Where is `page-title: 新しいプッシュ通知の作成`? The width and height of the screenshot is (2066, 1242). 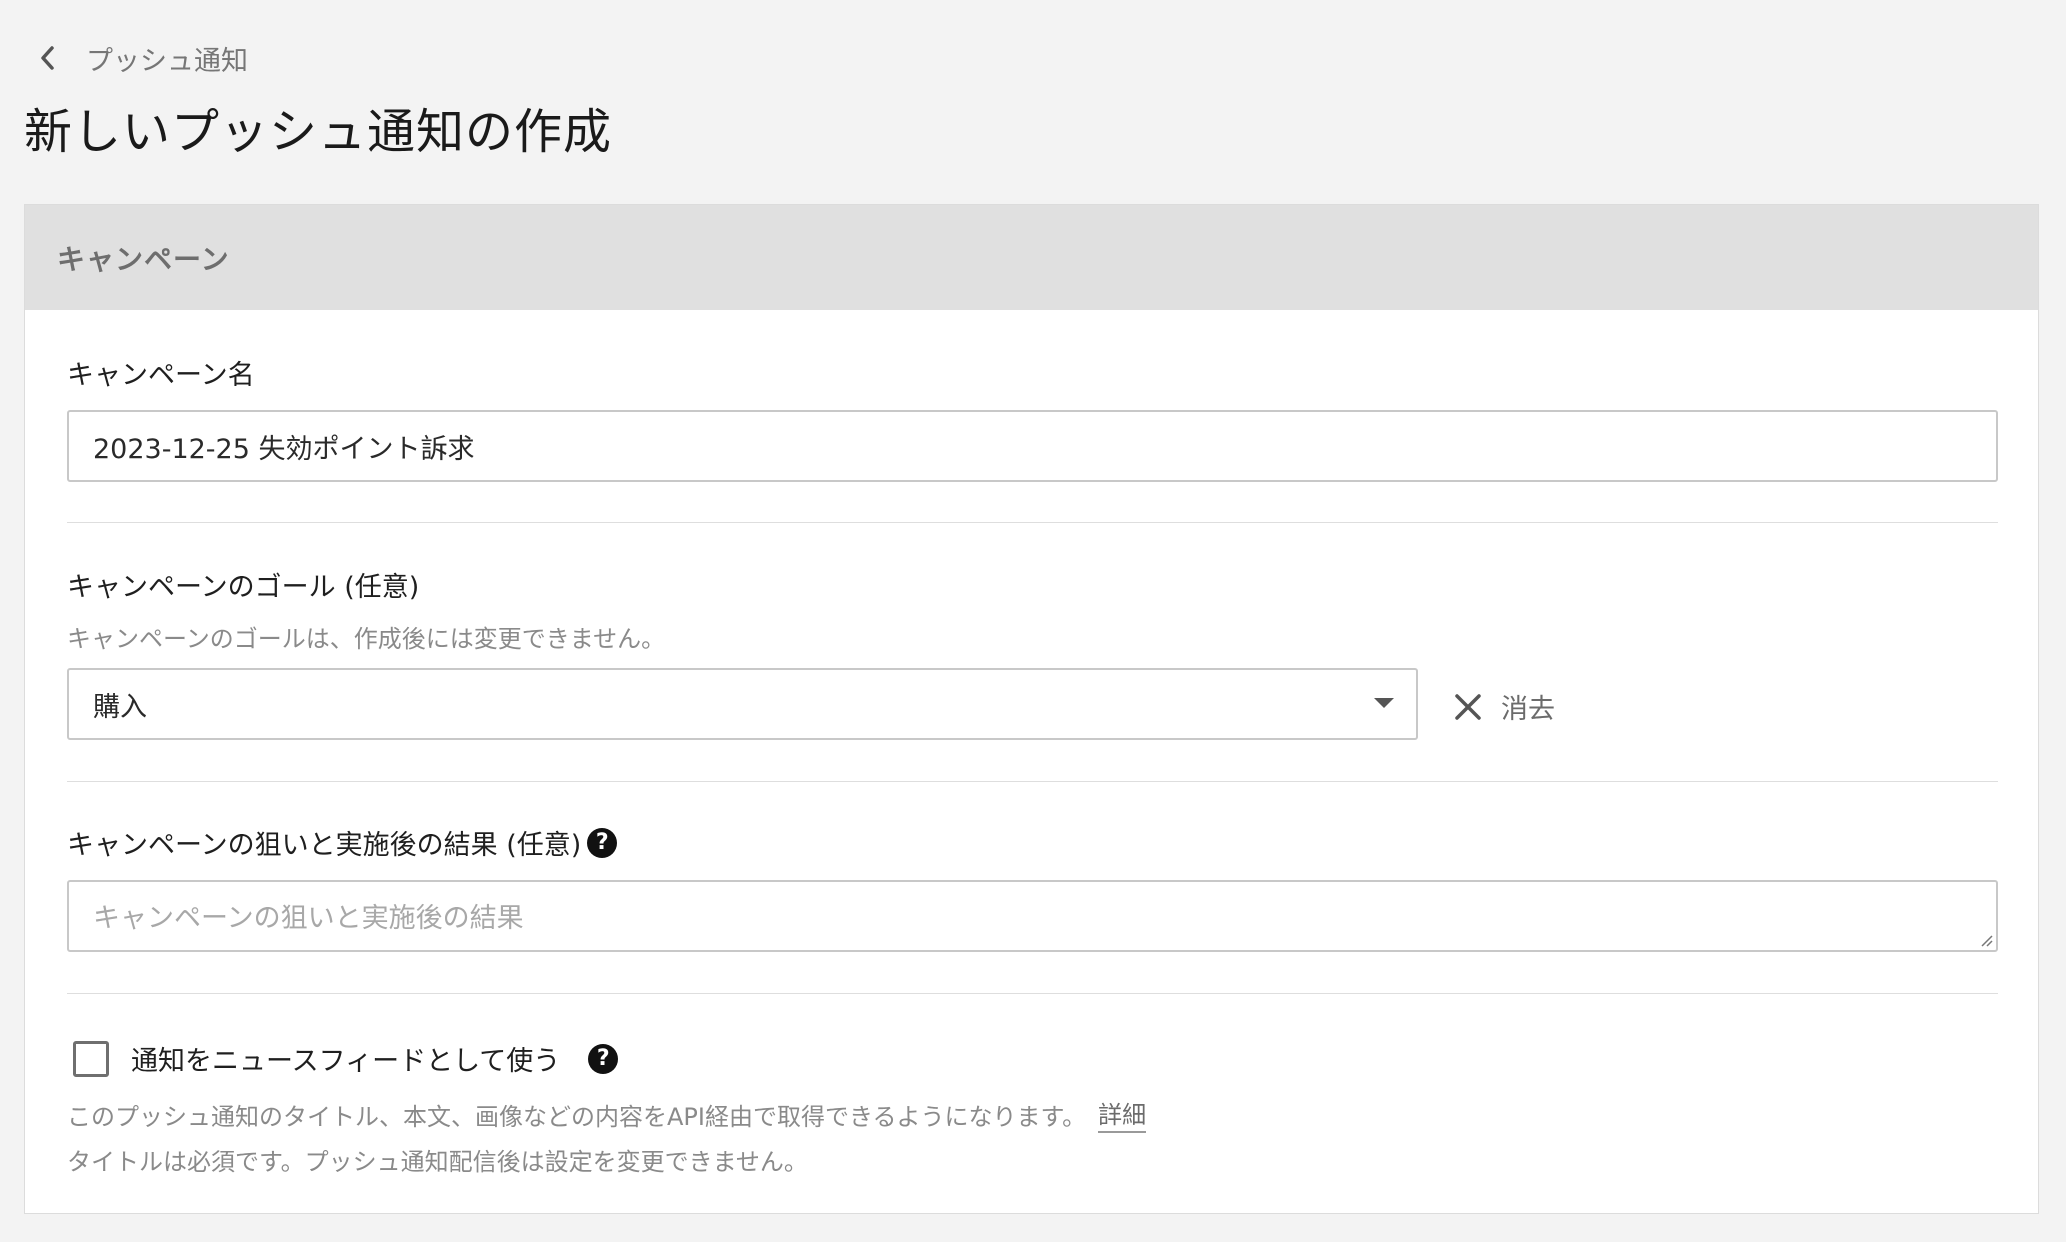
page-title: 新しいプッシュ通知の作成 is located at coordinates (318, 132).